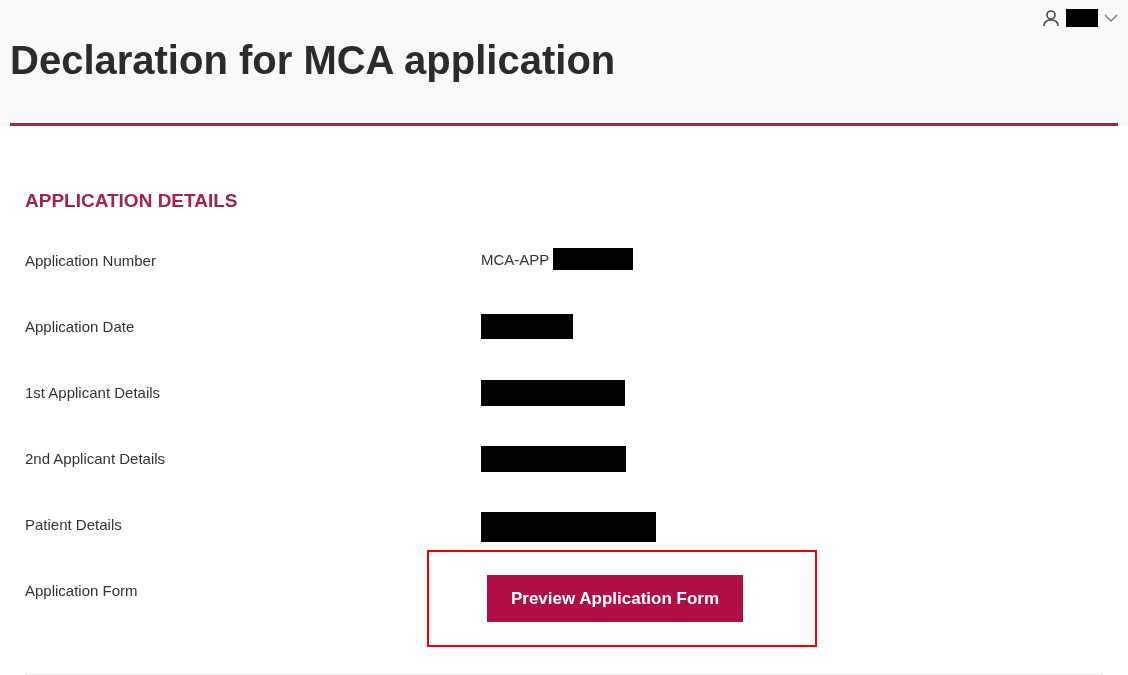 This screenshot has width=1128, height=675. I want to click on field-label: 1st Applicant Details, so click(93, 393).